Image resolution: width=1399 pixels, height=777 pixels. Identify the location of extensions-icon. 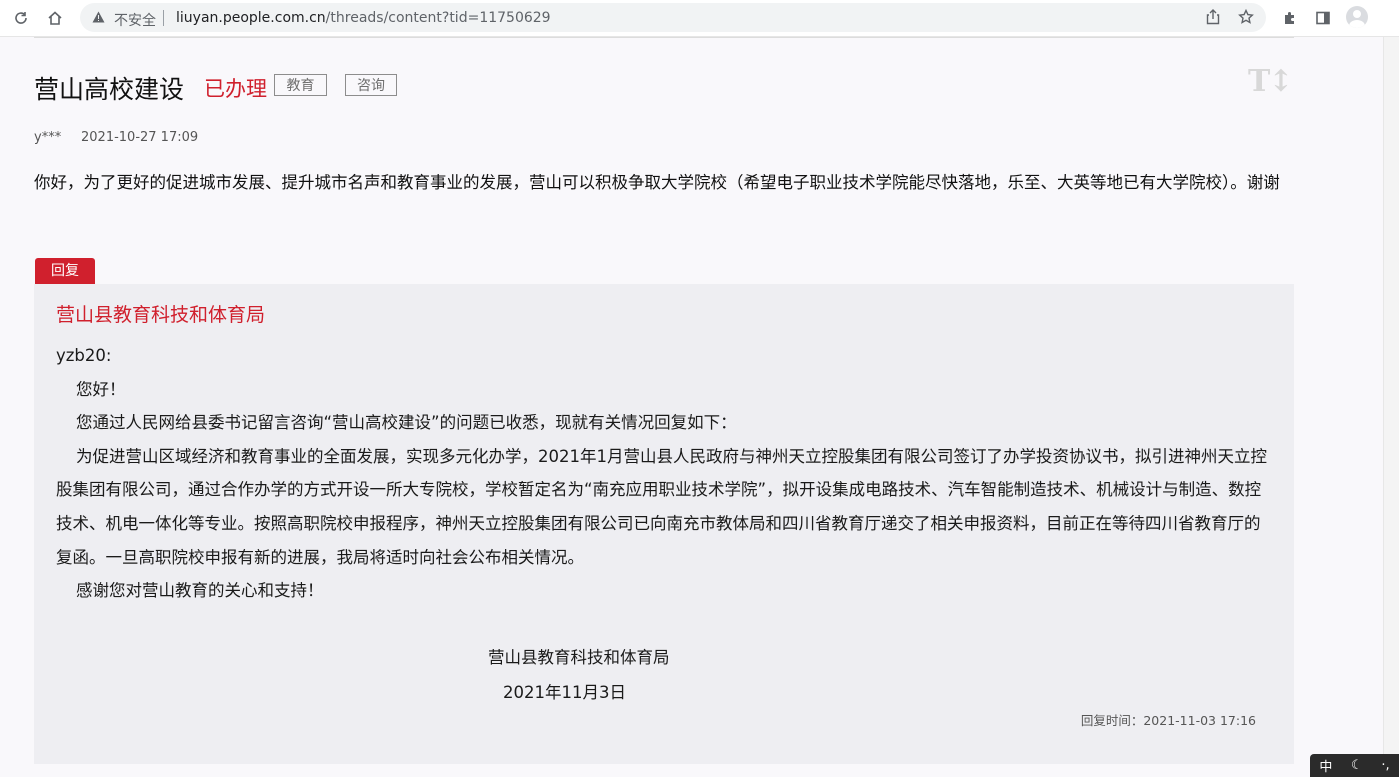
(1290, 18).